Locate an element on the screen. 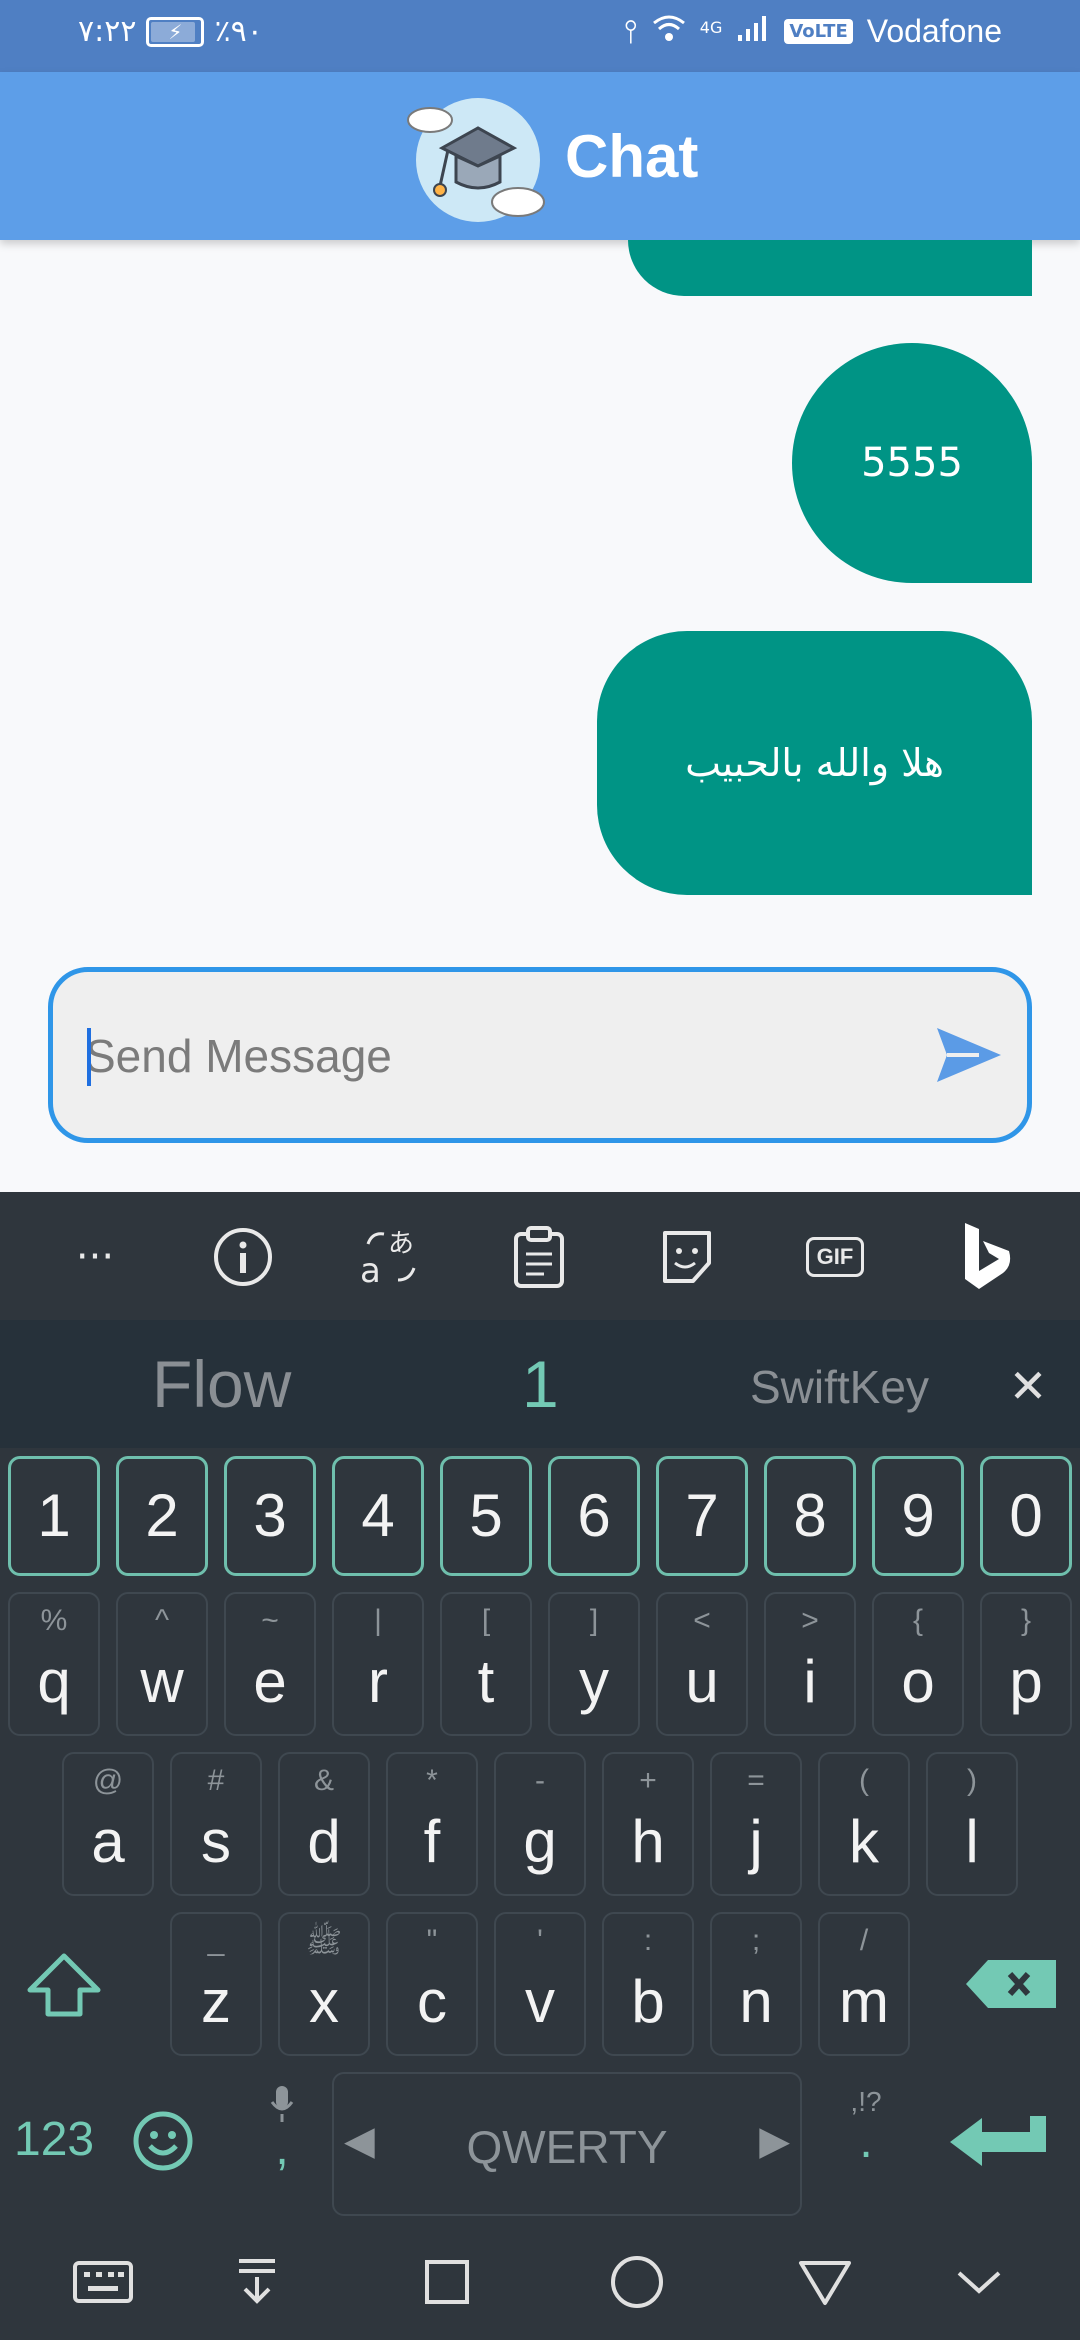 Image resolution: width=1080 pixels, height=2340 pixels. suggestion-item: 1 is located at coordinates (540, 1384).